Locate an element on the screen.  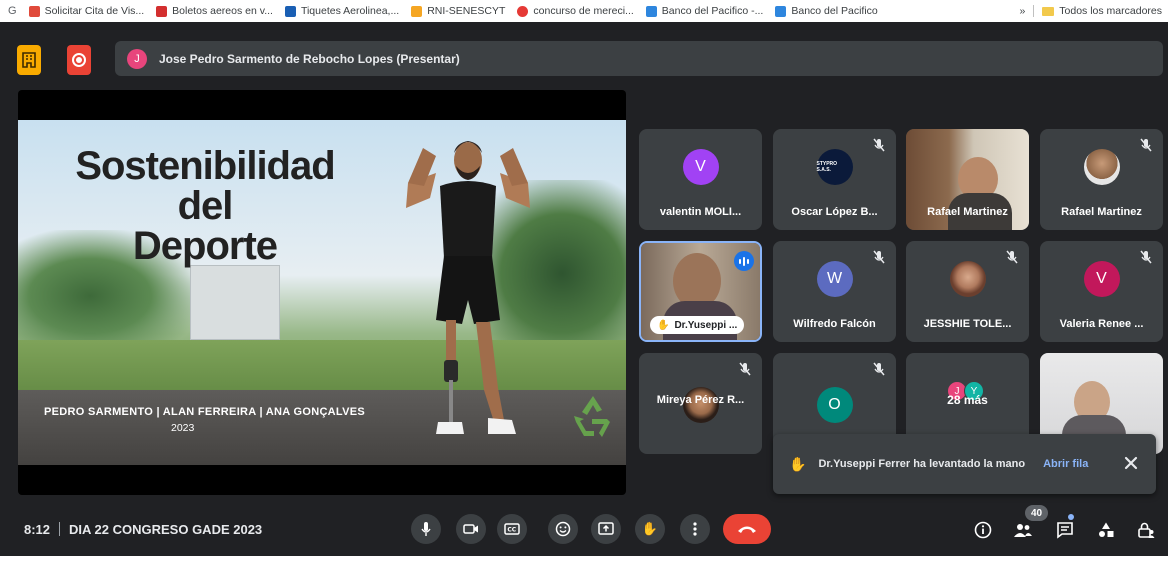
present-screen-button is located at coordinates (606, 529).